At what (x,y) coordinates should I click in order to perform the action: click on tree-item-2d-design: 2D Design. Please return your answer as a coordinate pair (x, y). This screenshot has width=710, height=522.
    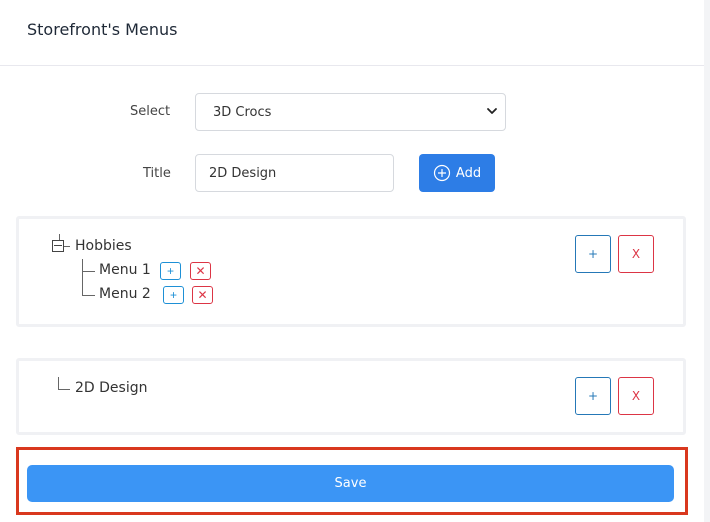
    Looking at the image, I should click on (111, 388).